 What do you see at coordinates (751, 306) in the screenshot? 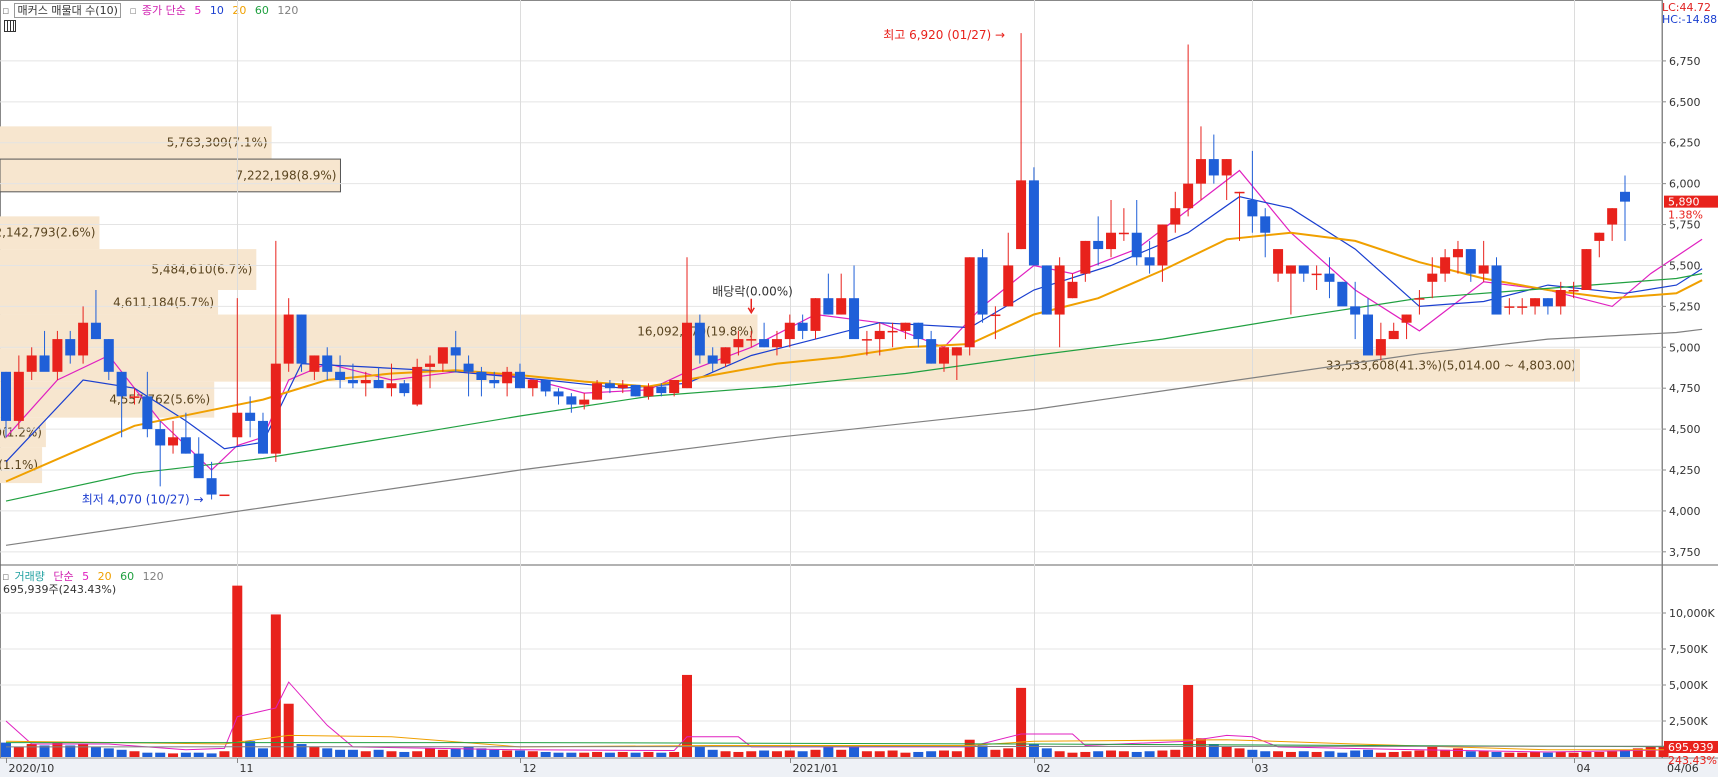
I see `dividend-arrow` at bounding box center [751, 306].